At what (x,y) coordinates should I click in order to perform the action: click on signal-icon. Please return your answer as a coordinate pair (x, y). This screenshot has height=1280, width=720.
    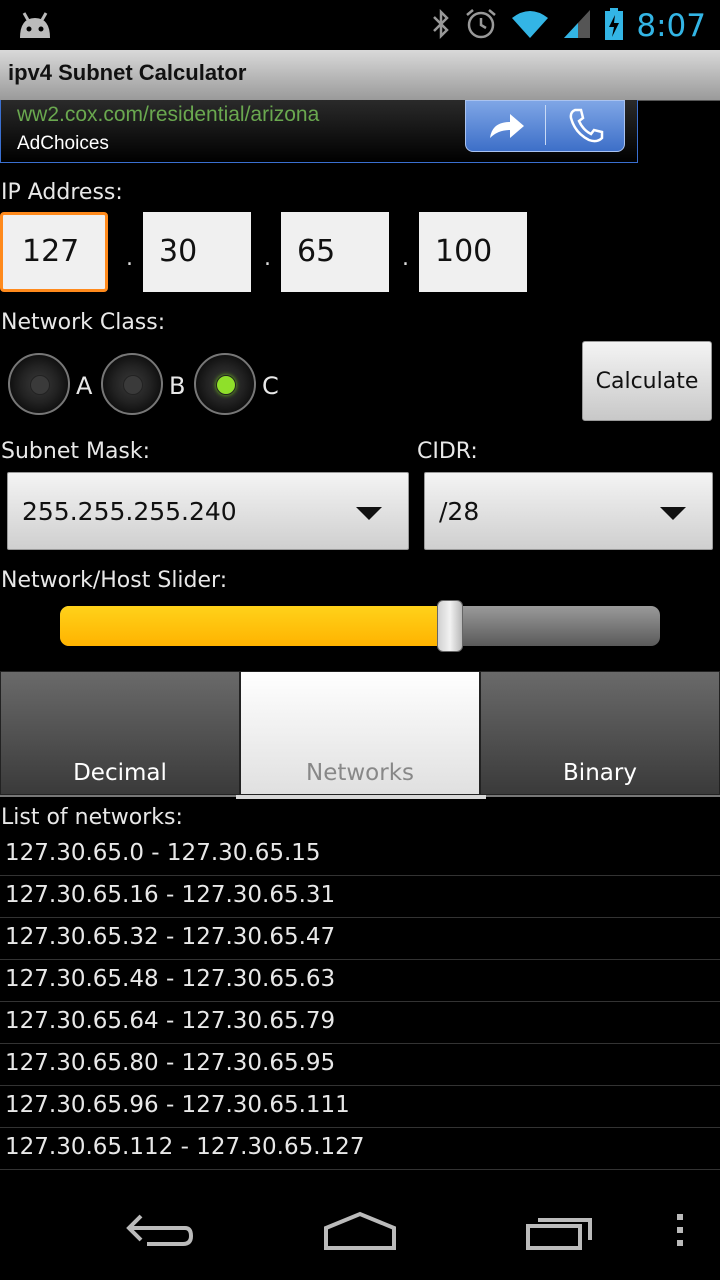
    Looking at the image, I should click on (577, 26).